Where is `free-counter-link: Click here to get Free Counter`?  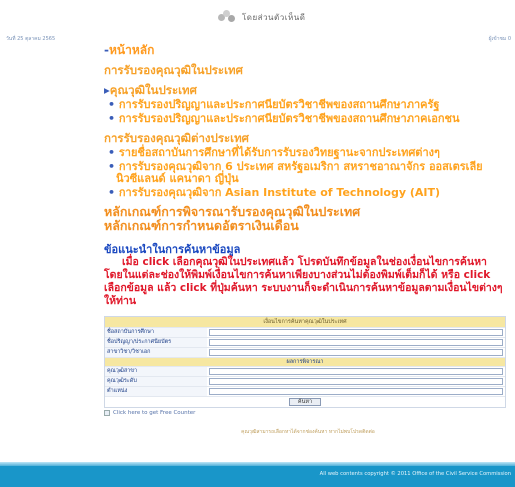 free-counter-link: Click here to get Free Counter is located at coordinates (308, 413).